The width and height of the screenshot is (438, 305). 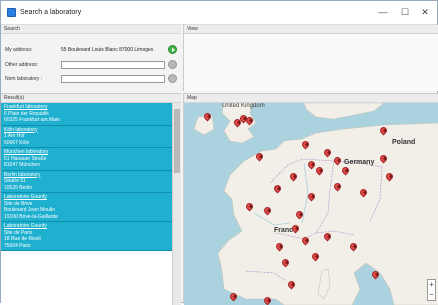 What do you see at coordinates (91, 98) in the screenshot?
I see `results-header: Result(s)` at bounding box center [91, 98].